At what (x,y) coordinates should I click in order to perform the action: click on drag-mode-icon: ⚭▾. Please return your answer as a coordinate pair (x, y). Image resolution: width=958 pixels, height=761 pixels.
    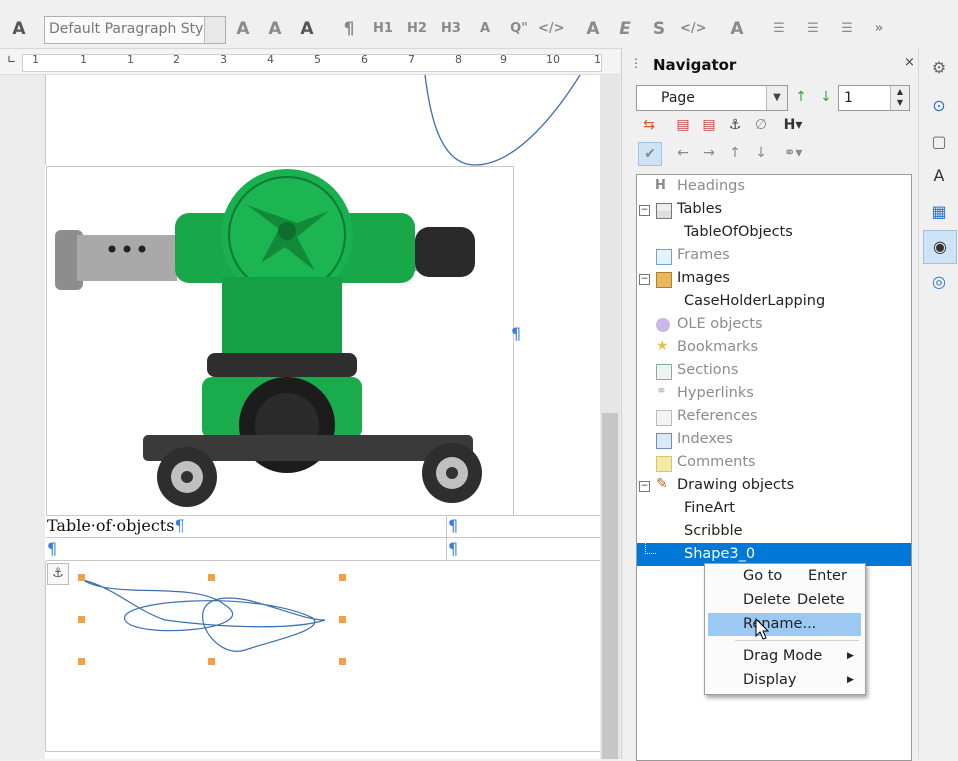
    Looking at the image, I should click on (793, 153).